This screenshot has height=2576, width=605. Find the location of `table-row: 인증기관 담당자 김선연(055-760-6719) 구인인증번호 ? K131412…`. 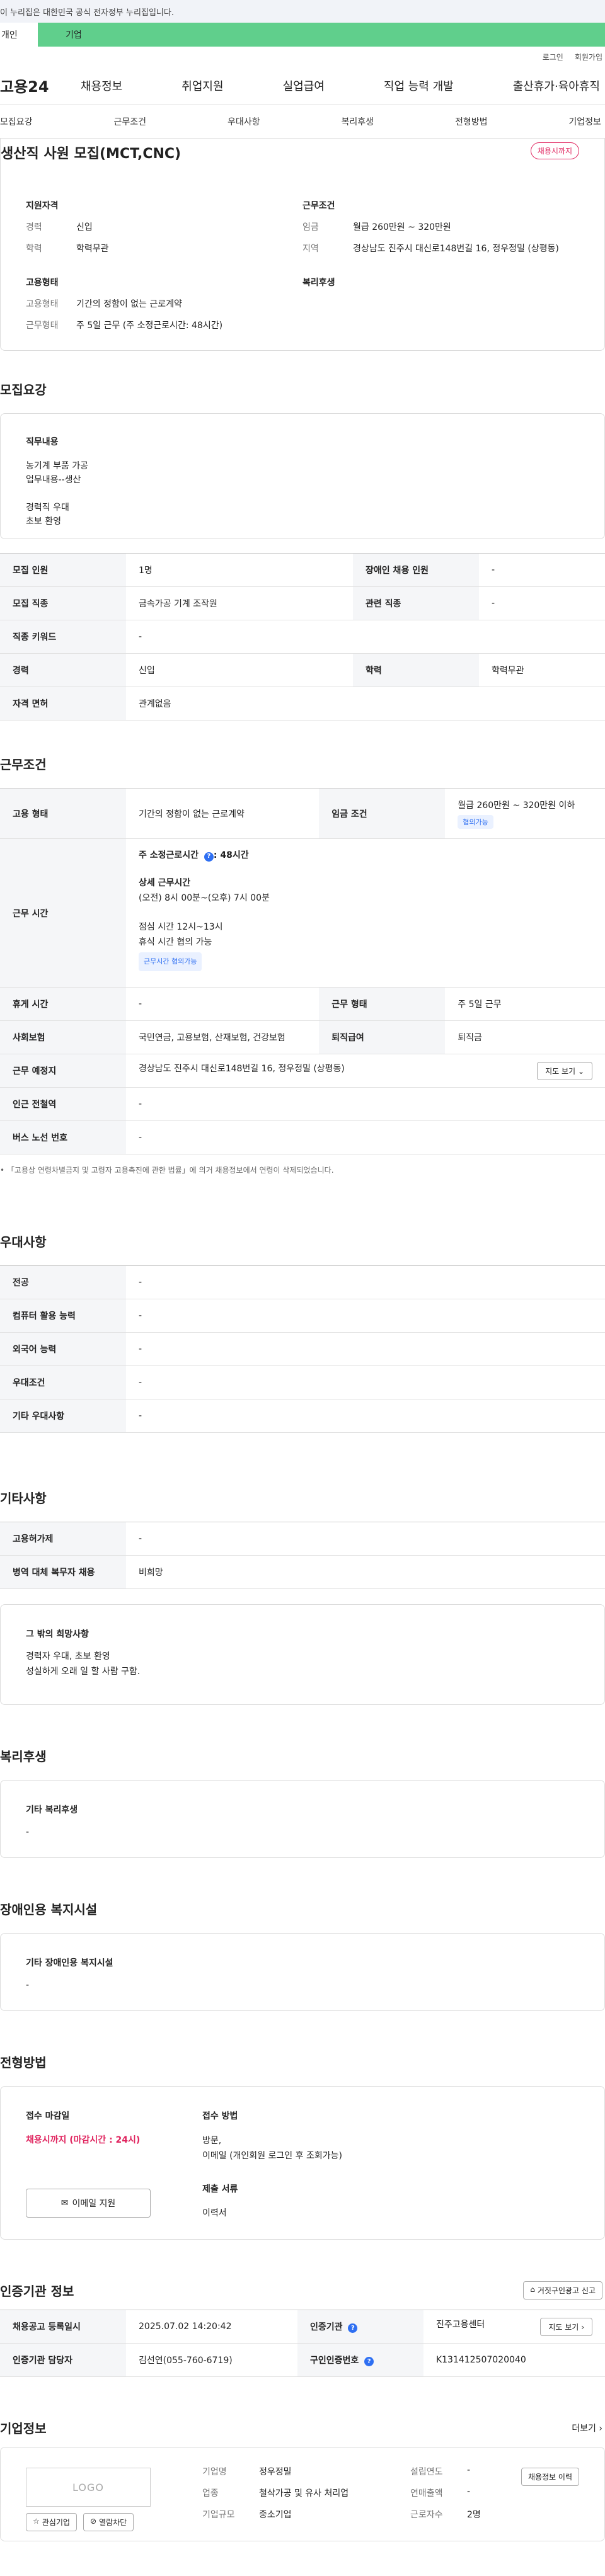

table-row: 인증기관 담당자 김선연(055-760-6719) 구인인증번호 ? K131412… is located at coordinates (302, 2360).